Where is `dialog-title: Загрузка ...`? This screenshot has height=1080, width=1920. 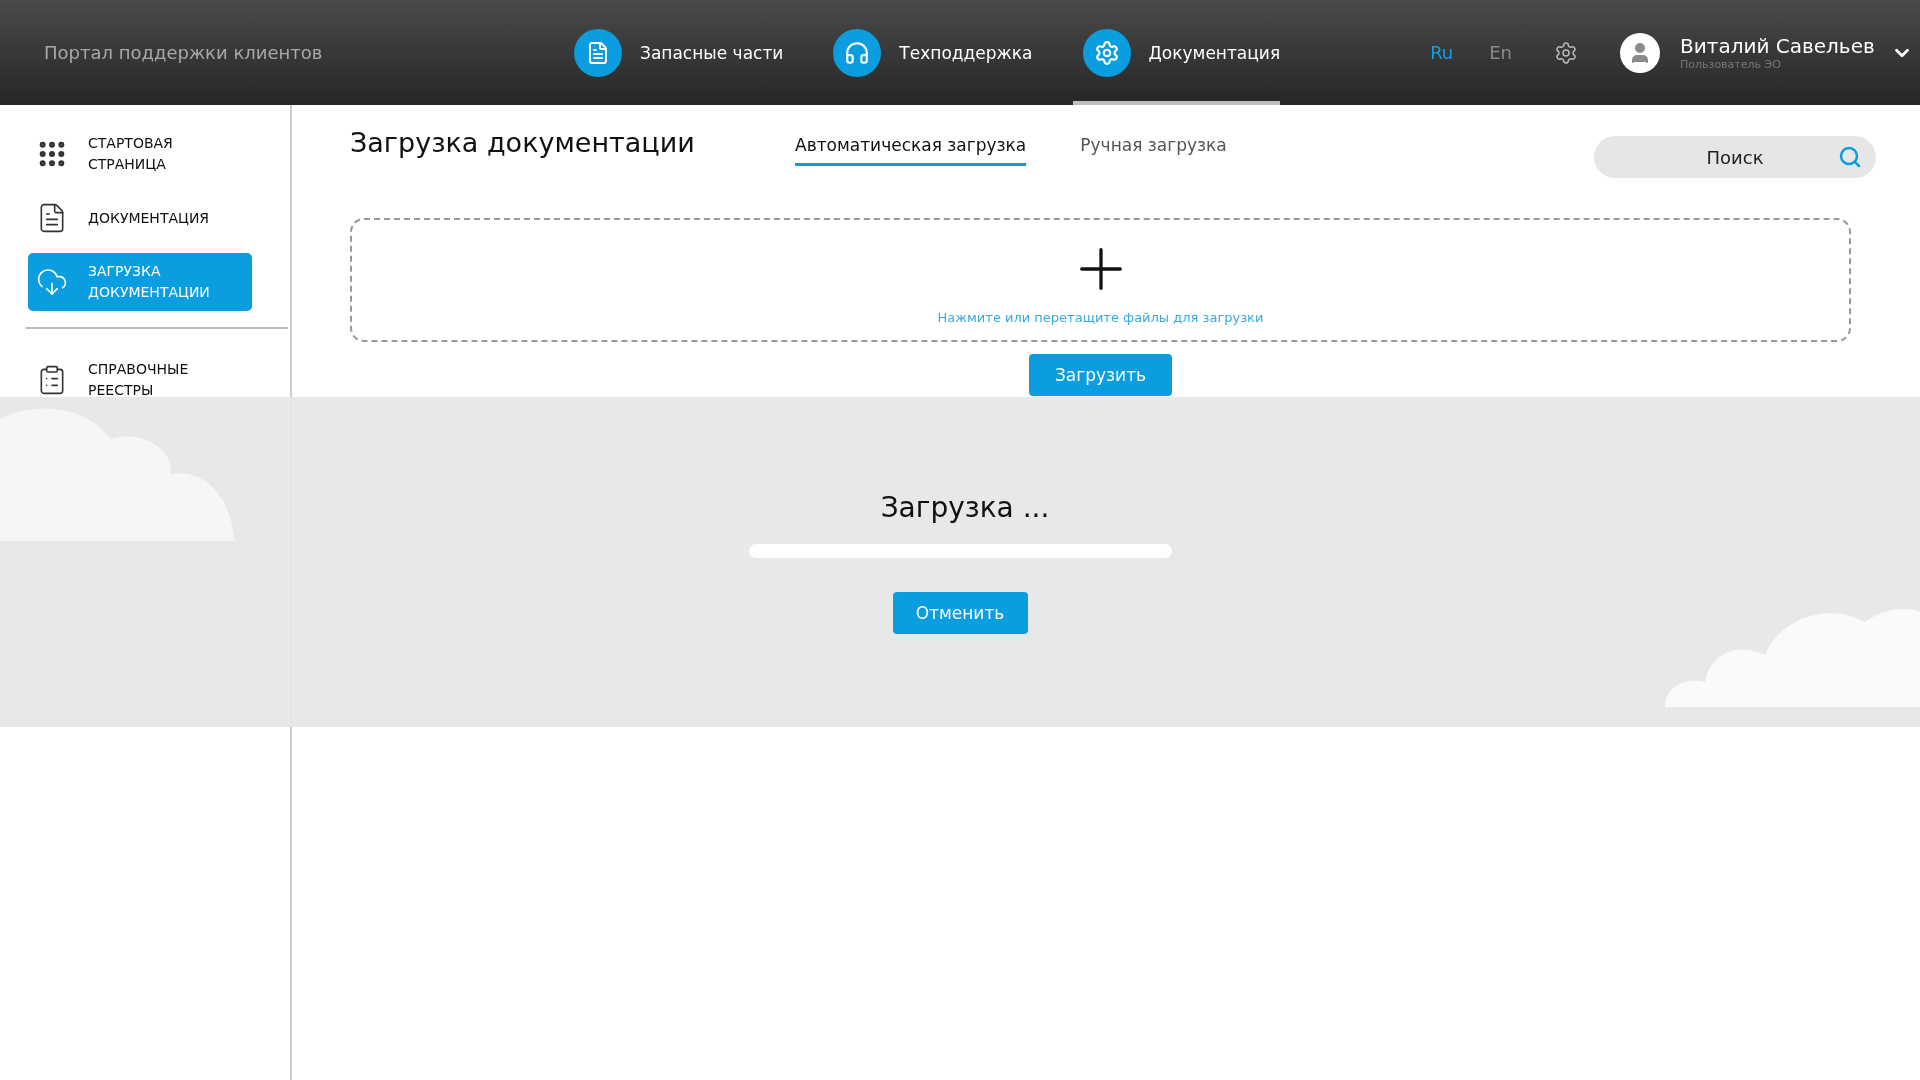 dialog-title: Загрузка ... is located at coordinates (965, 507).